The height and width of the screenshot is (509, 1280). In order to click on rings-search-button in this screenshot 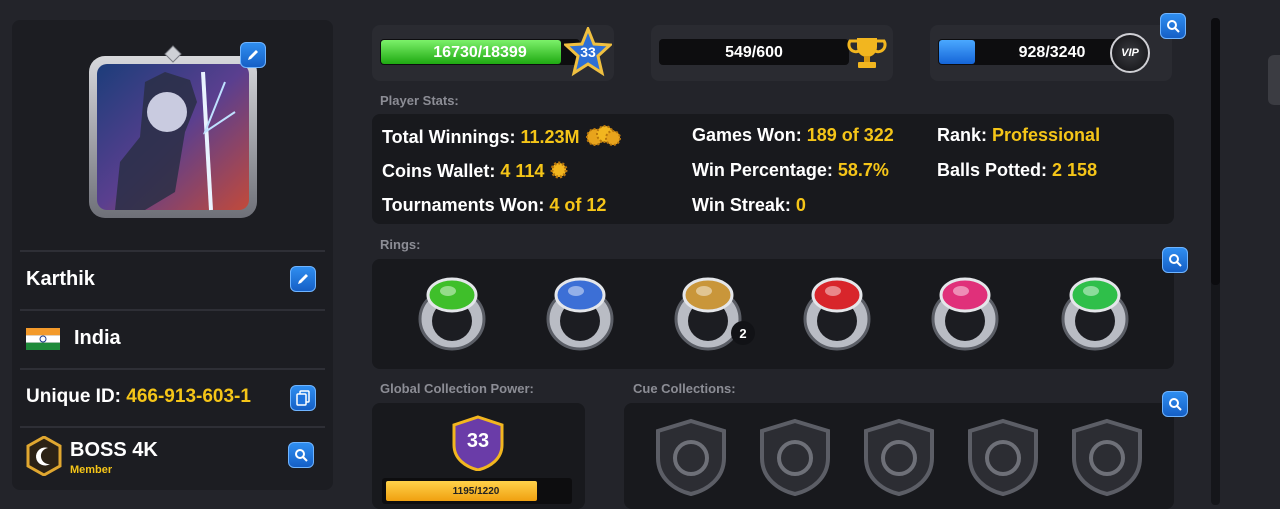, I will do `click(1175, 260)`.